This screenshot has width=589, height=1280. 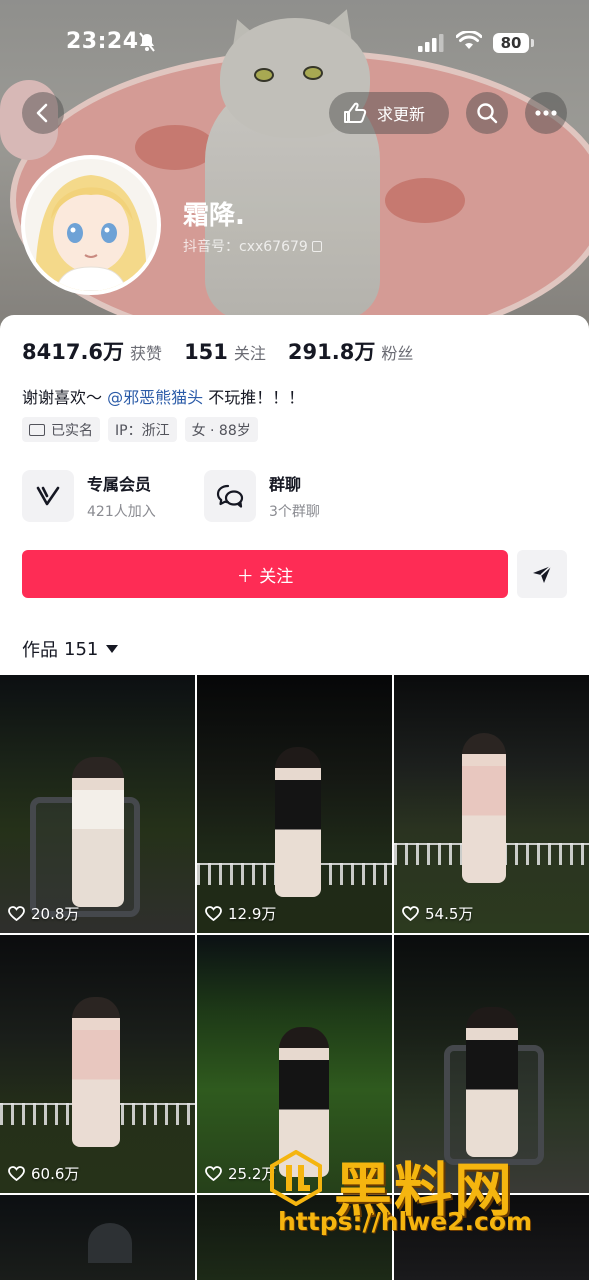 I want to click on feature-group-chat: 群聊 3个群聊, so click(x=262, y=496).